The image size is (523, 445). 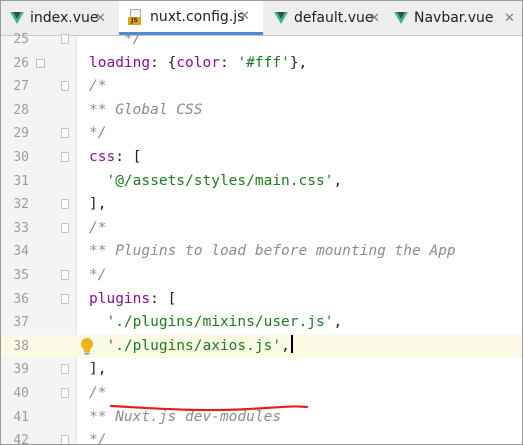 I want to click on code-line: 29 */, so click(x=261, y=134).